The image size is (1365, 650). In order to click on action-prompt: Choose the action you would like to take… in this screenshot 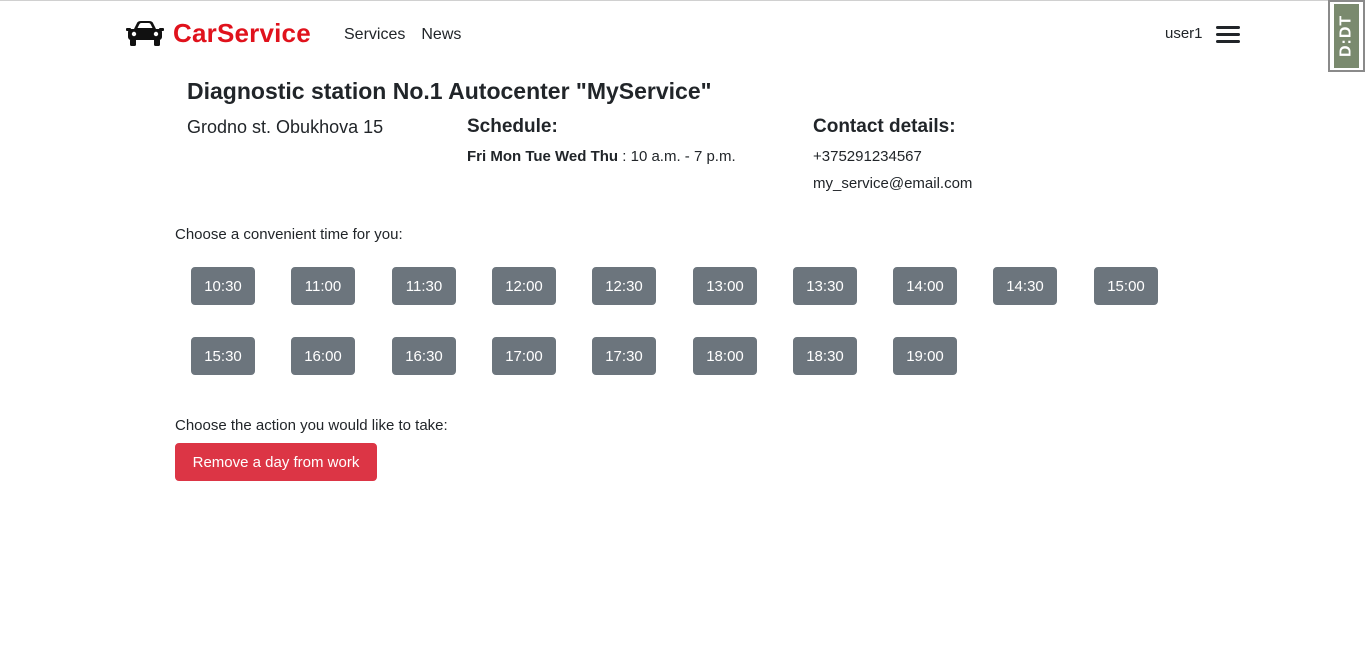, I will do `click(311, 425)`.